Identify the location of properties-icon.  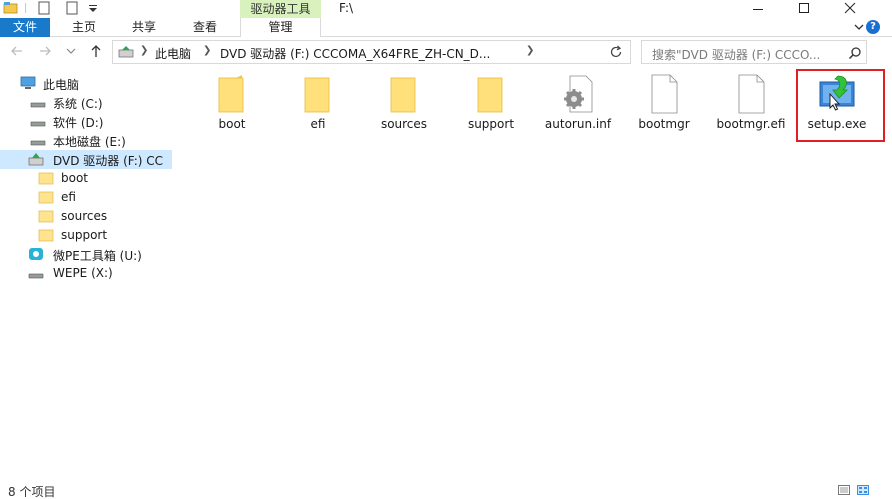
(44, 8).